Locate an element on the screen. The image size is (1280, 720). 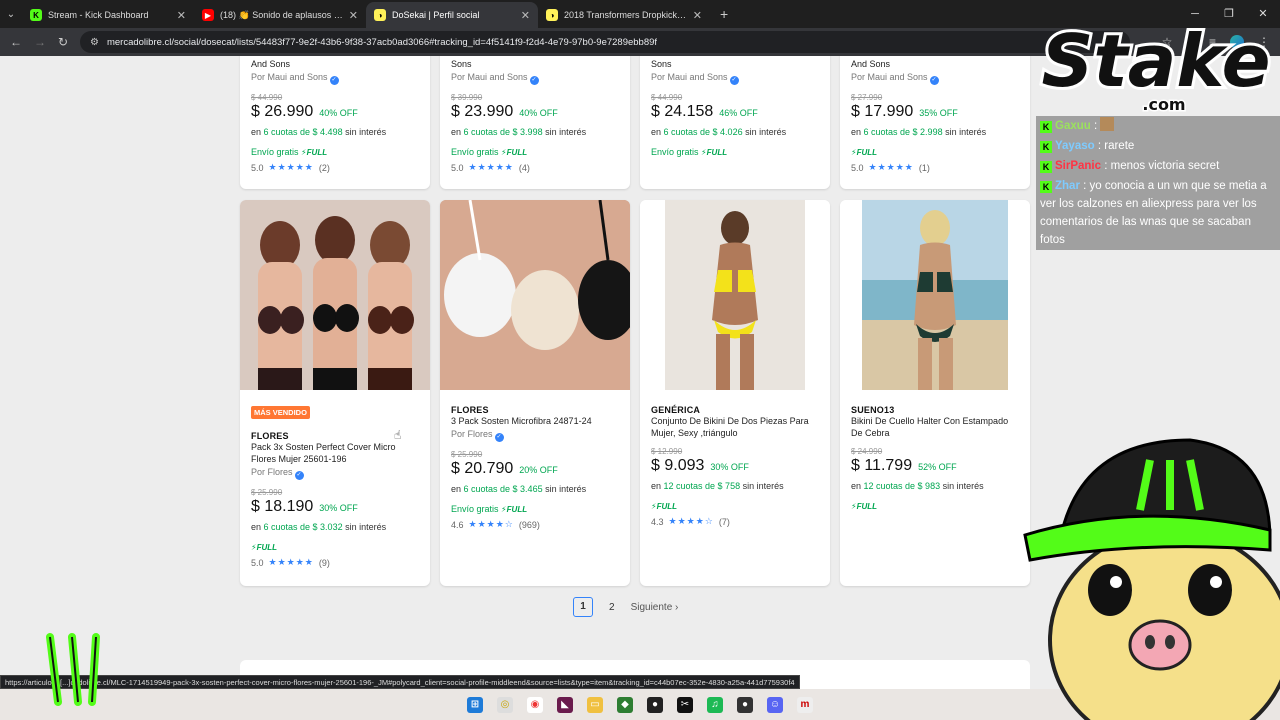
premiere-icon: ◣ is located at coordinates (565, 704).